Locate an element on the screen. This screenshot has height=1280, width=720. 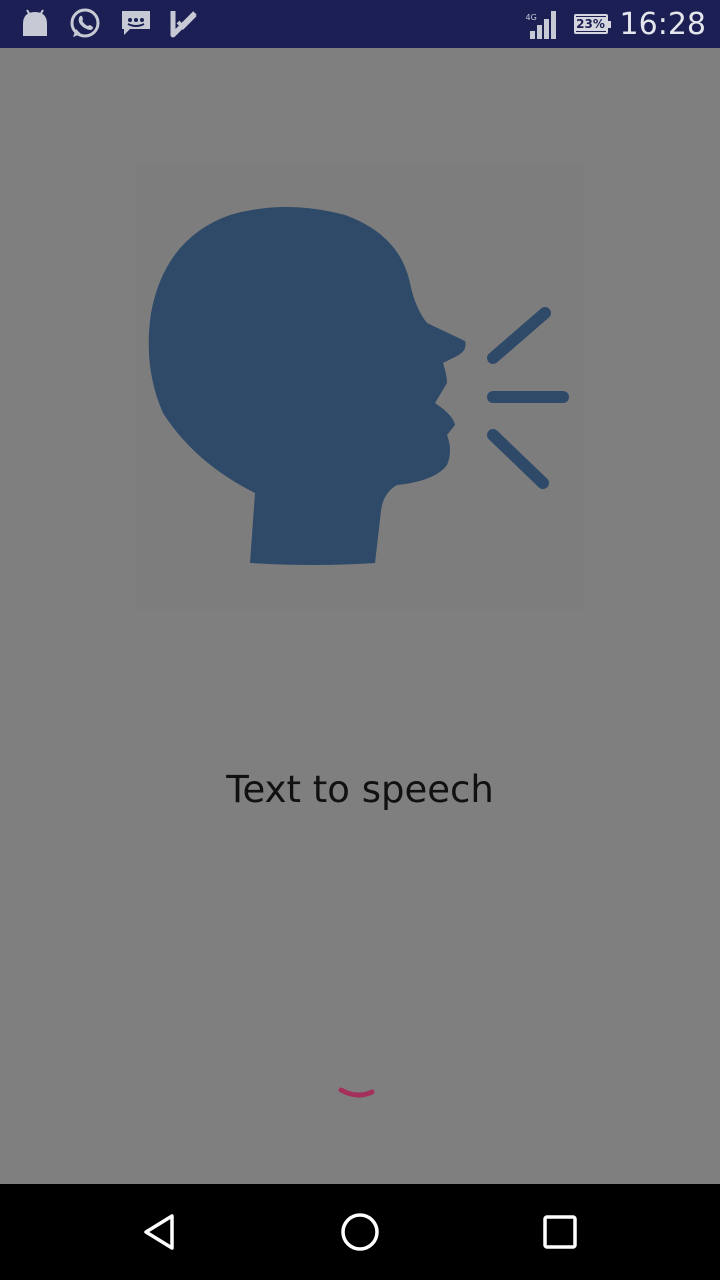
recents-icon is located at coordinates (560, 1232).